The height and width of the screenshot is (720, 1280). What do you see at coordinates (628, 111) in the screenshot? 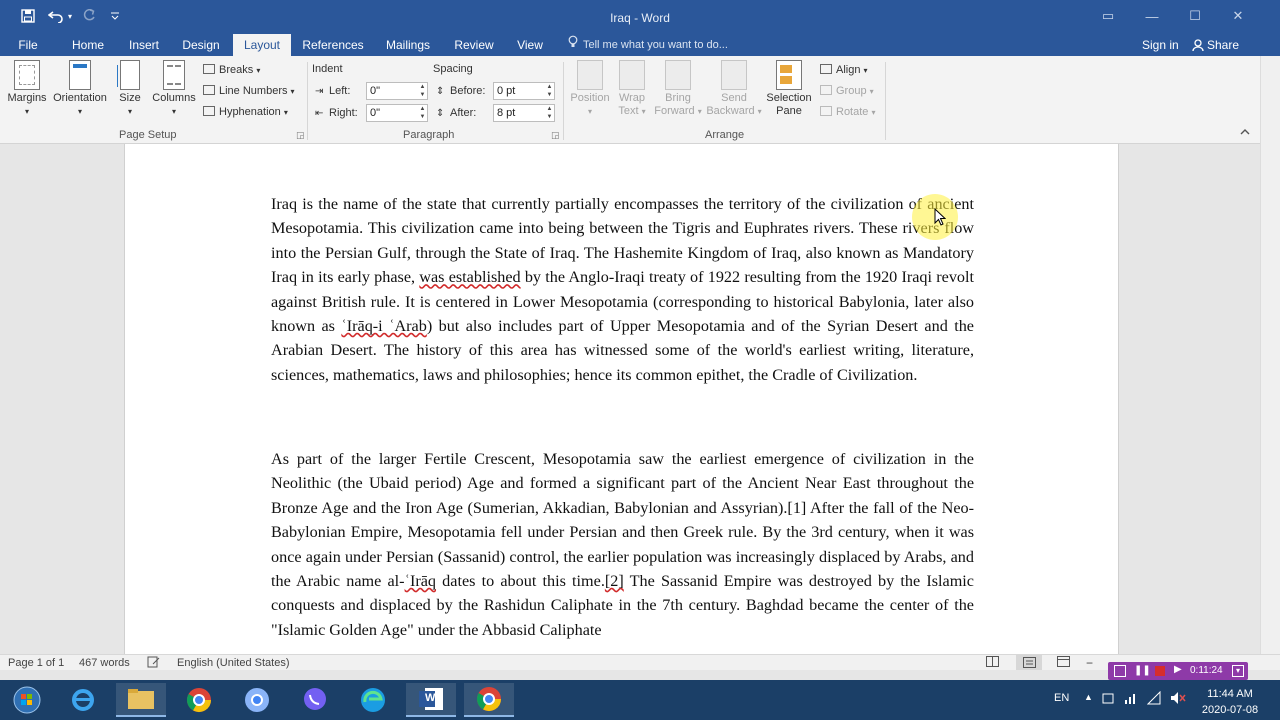
I see `wrap-text-label-2: Text` at bounding box center [628, 111].